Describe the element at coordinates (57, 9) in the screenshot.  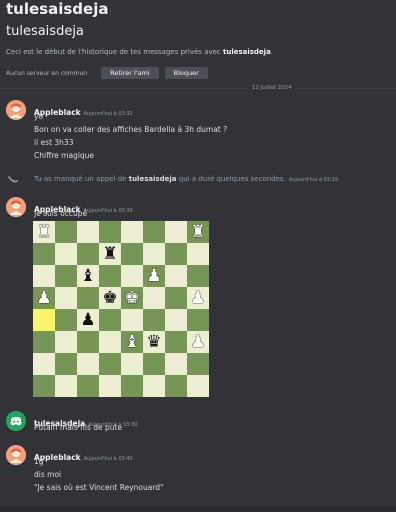
I see `dm-title: tulesaisdeja` at that location.